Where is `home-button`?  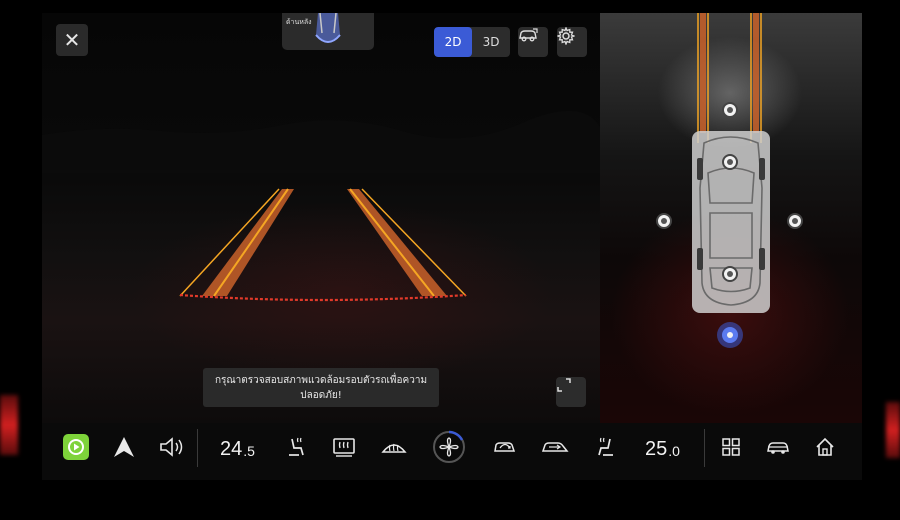
home-button is located at coordinates (825, 447).